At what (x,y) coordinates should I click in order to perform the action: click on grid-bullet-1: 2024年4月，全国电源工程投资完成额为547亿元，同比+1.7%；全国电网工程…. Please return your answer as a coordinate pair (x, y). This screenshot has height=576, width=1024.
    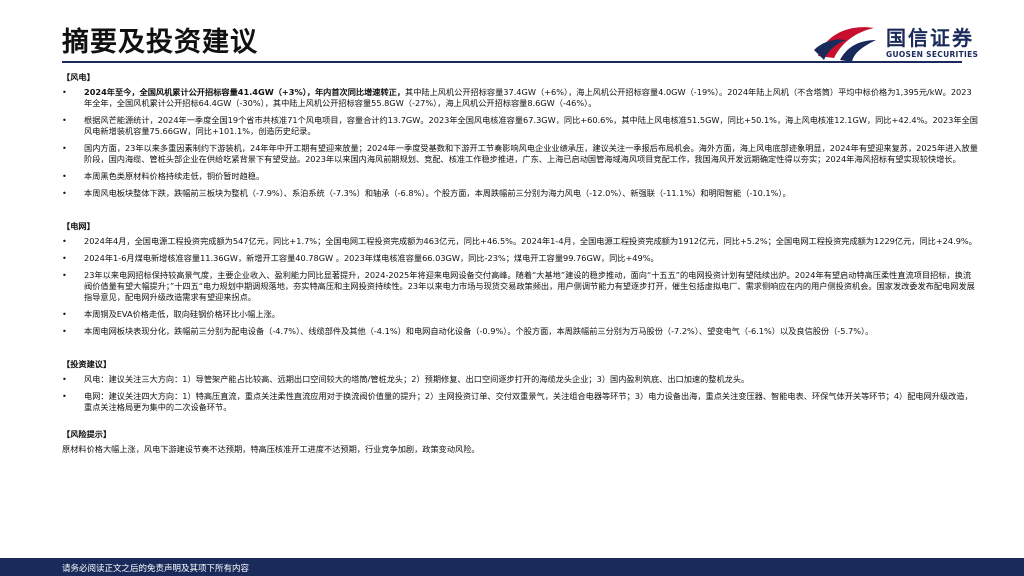
    Looking at the image, I should click on (520, 241).